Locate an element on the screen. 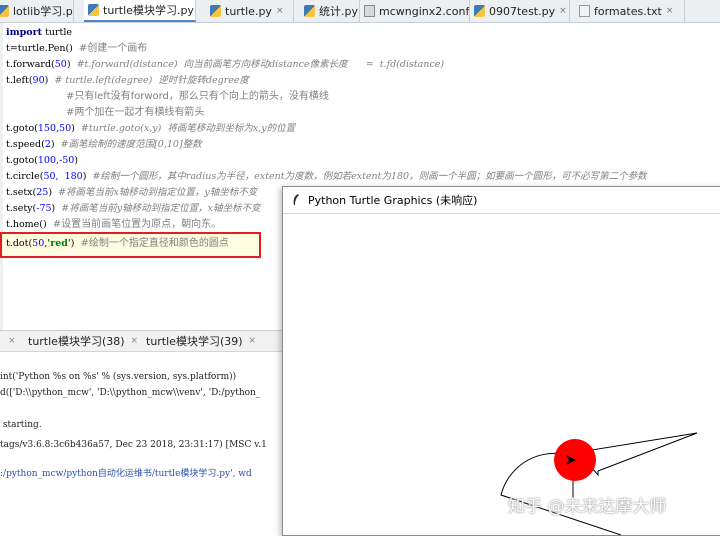  run-tab-prev: × is located at coordinates (8, 341).